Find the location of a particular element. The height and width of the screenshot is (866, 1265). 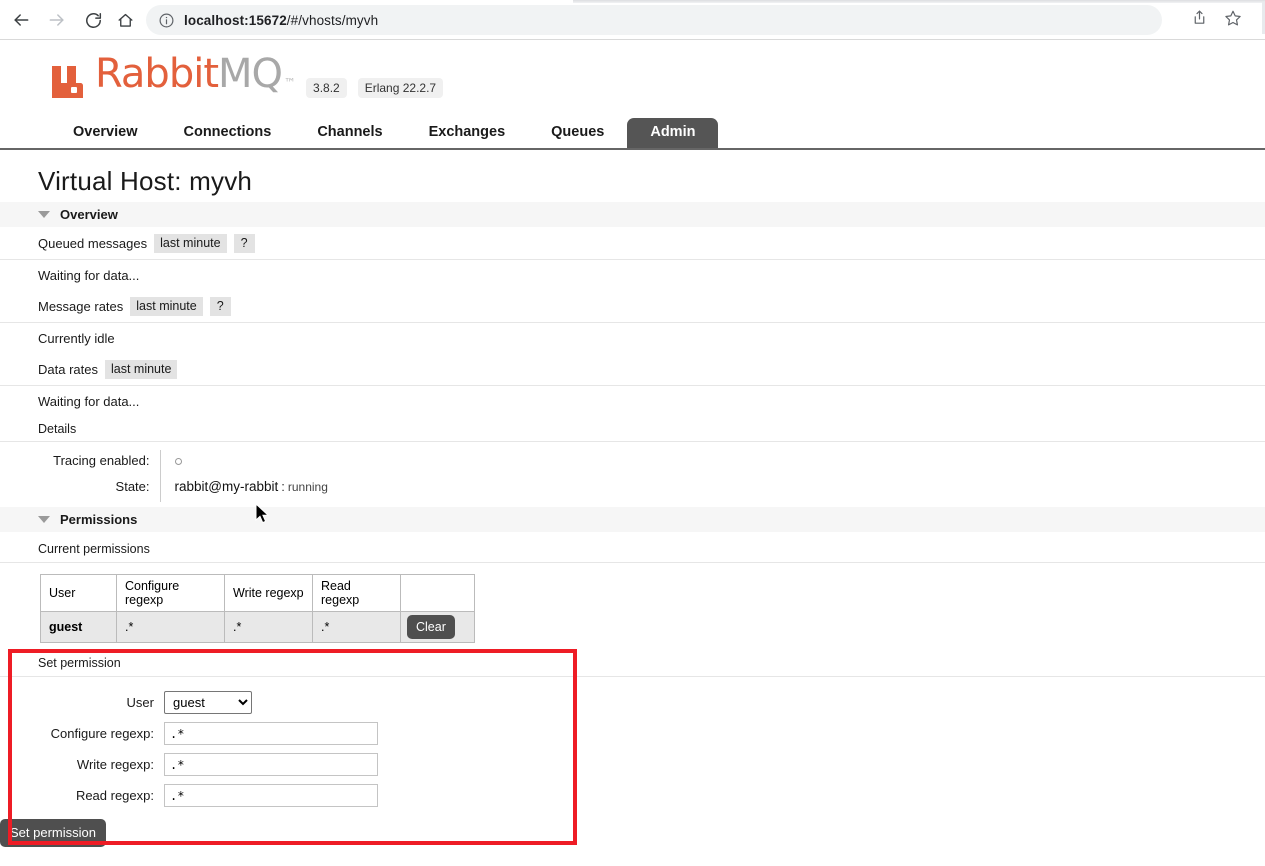

set-permission-button: Set permission is located at coordinates (53, 833).